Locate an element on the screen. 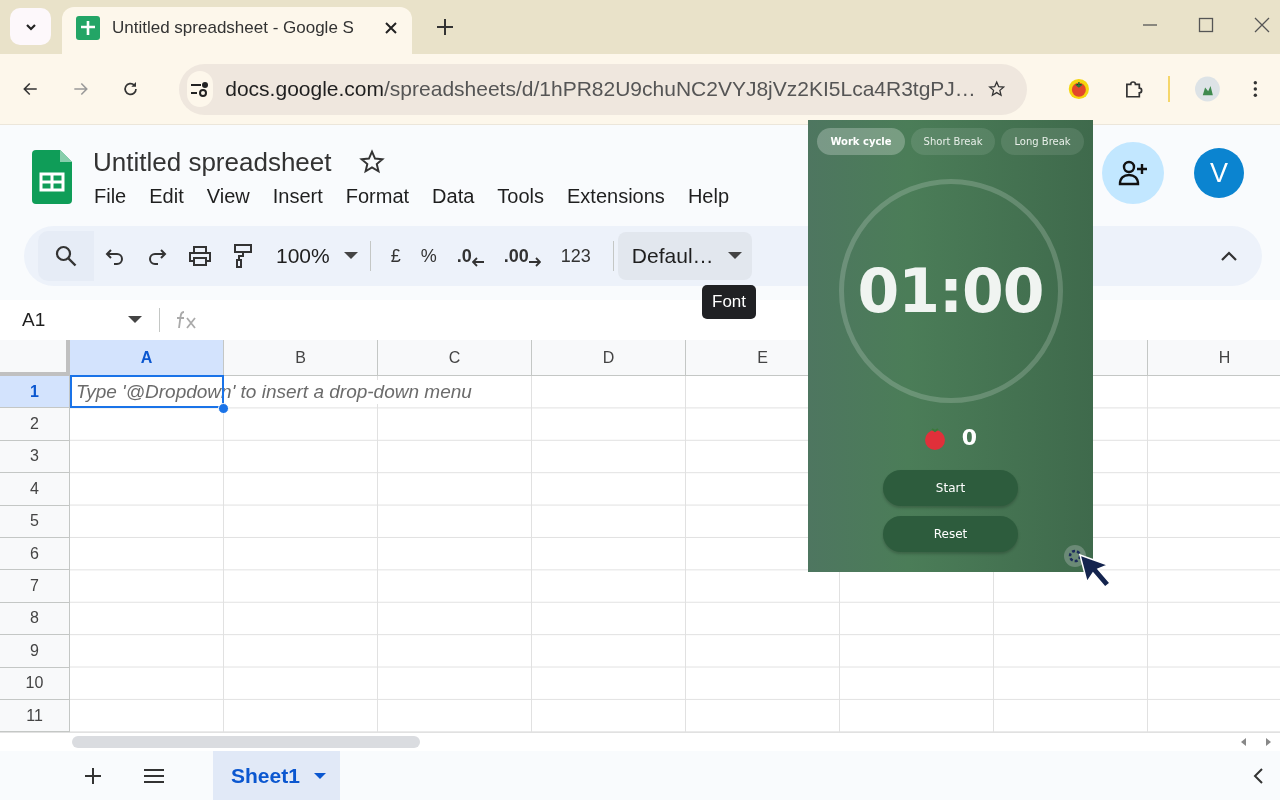 The image size is (1280, 800). fill-handle is located at coordinates (223, 408).